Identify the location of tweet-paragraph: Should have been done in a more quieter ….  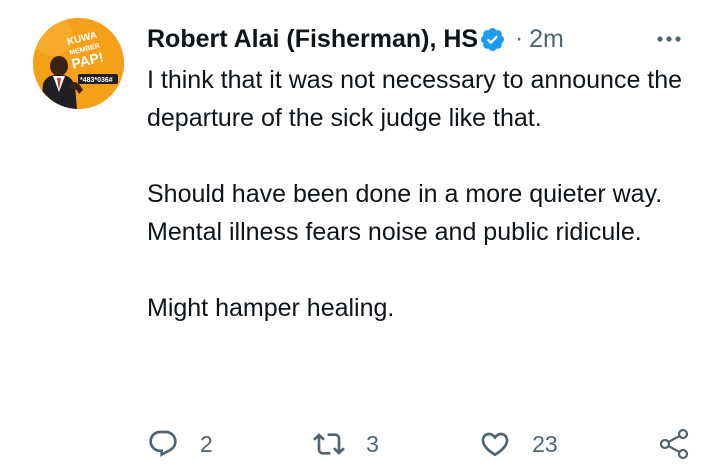
(405, 213).